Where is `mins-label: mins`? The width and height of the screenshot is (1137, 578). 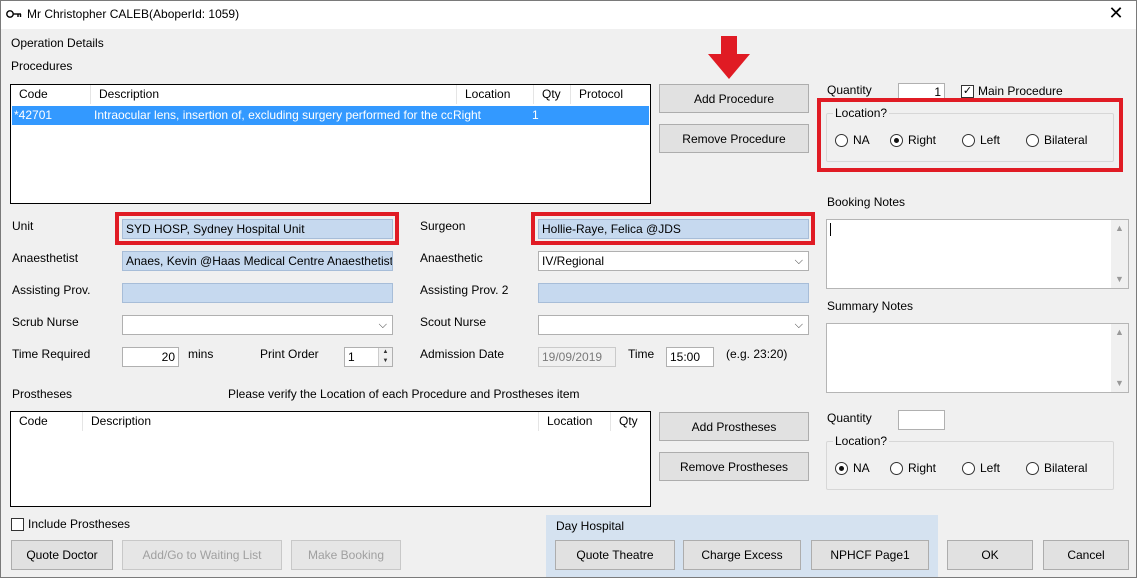 mins-label: mins is located at coordinates (201, 354).